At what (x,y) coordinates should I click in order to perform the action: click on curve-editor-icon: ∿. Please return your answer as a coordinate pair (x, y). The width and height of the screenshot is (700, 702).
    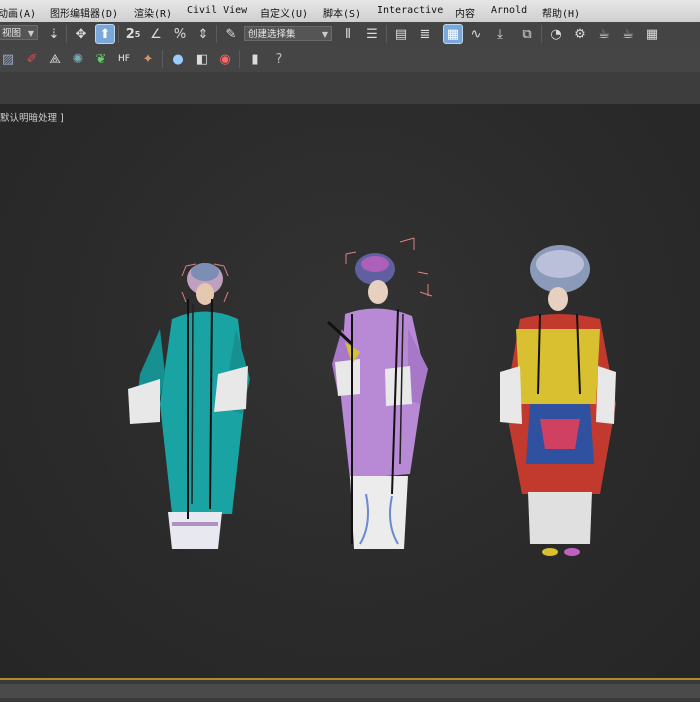
    Looking at the image, I should click on (476, 34).